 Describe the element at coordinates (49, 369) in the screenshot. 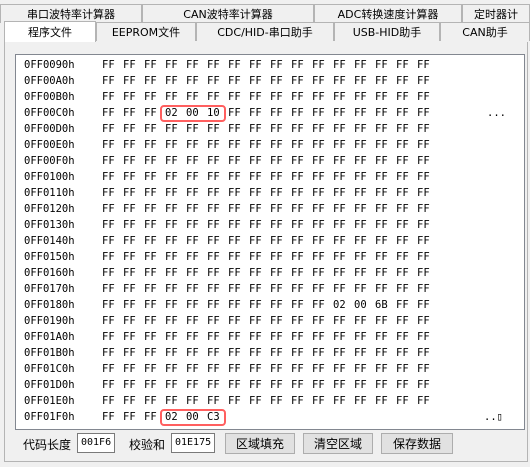

I see `hex-row-address: 0FF01C0h` at that location.